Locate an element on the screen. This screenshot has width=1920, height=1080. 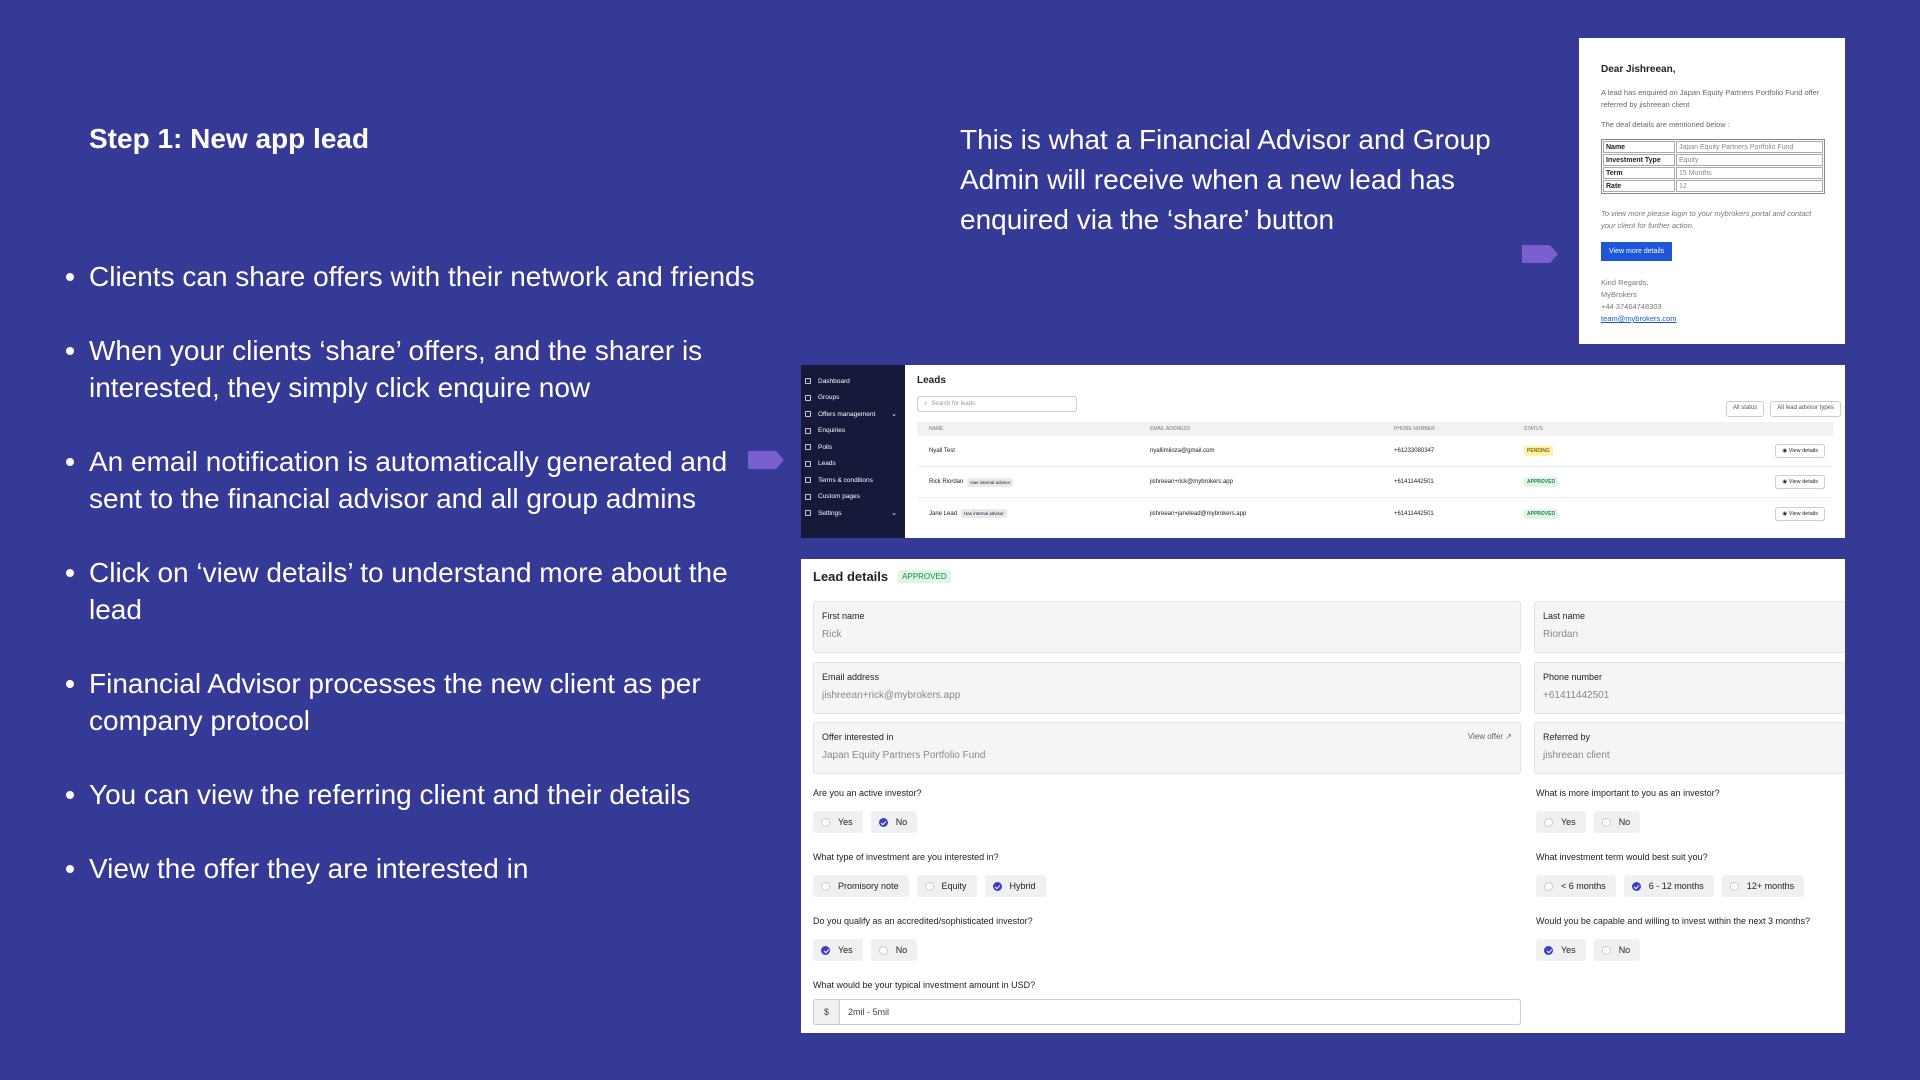
sidebar-item-groups: Groups is located at coordinates (853, 398).